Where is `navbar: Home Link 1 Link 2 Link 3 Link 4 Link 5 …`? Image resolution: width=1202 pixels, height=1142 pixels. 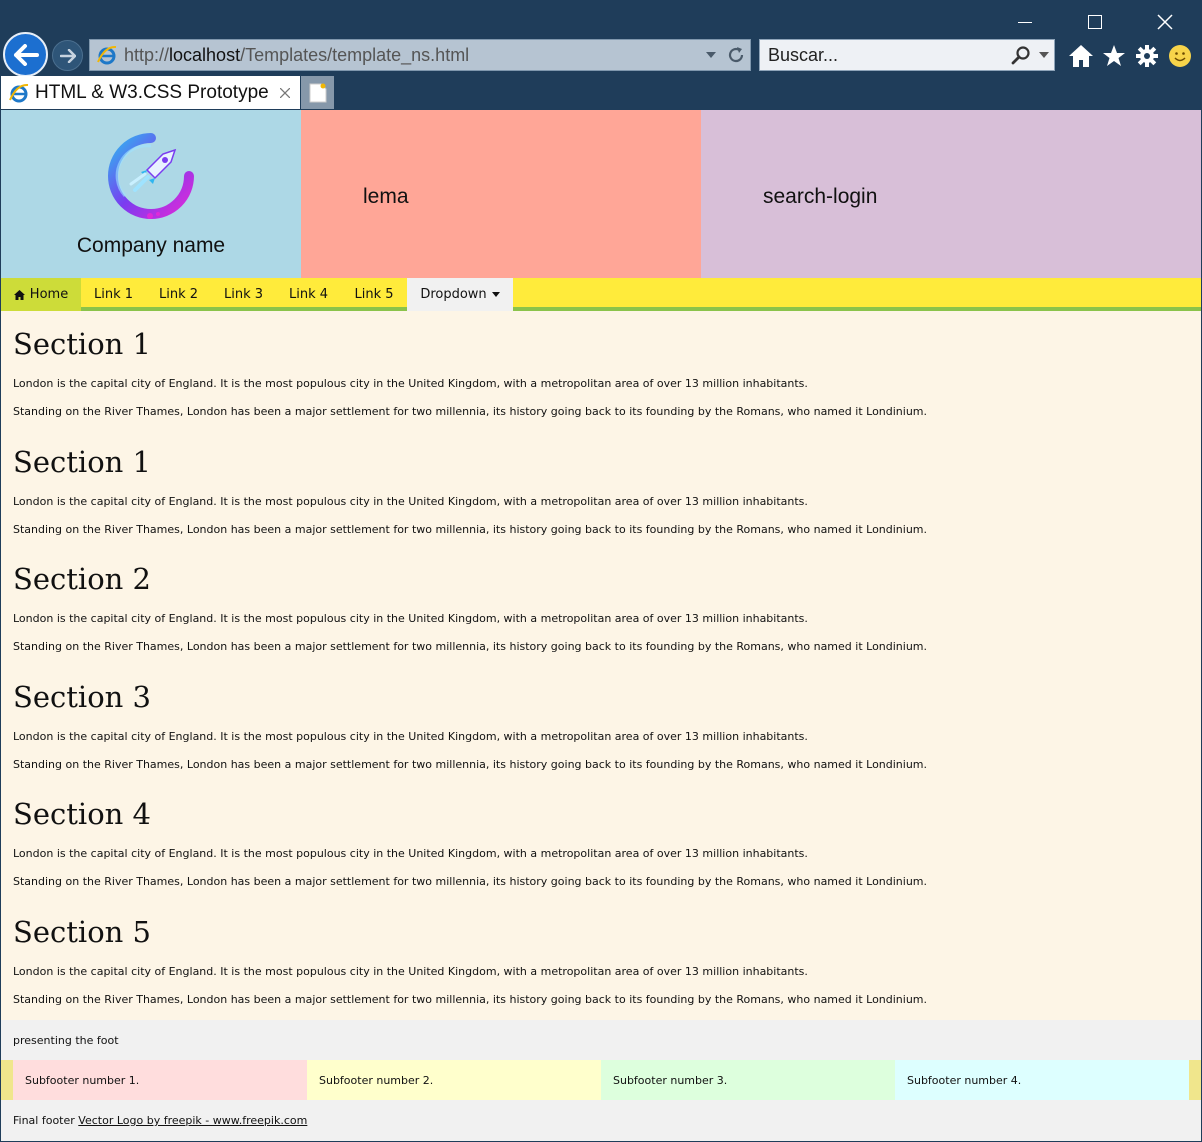
navbar: Home Link 1 Link 2 Link 3 Link 4 Link 5 … is located at coordinates (601, 294).